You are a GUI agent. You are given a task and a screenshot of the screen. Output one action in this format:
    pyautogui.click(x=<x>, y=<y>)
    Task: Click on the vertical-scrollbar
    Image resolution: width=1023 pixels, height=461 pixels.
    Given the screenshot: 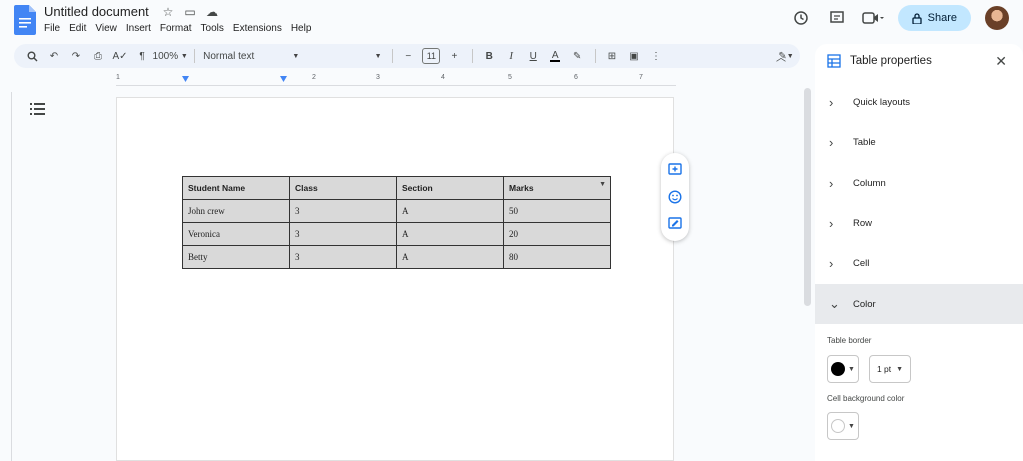 What is the action you would take?
    pyautogui.click(x=807, y=197)
    